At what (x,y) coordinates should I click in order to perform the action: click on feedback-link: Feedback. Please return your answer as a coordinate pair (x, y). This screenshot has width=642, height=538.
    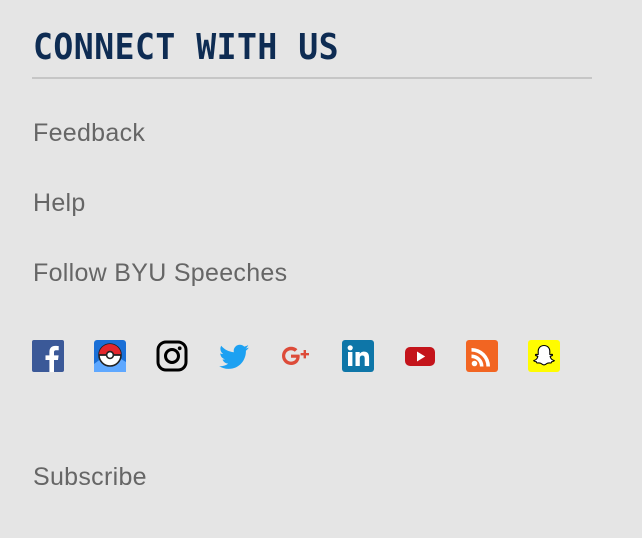
    Looking at the image, I should click on (89, 133).